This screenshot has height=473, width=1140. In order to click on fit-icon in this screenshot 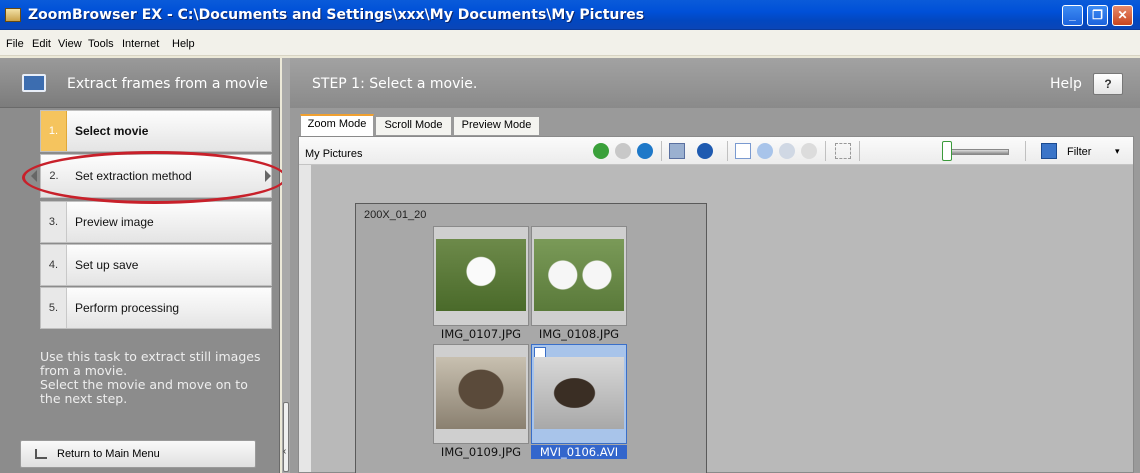, I will do `click(843, 151)`.